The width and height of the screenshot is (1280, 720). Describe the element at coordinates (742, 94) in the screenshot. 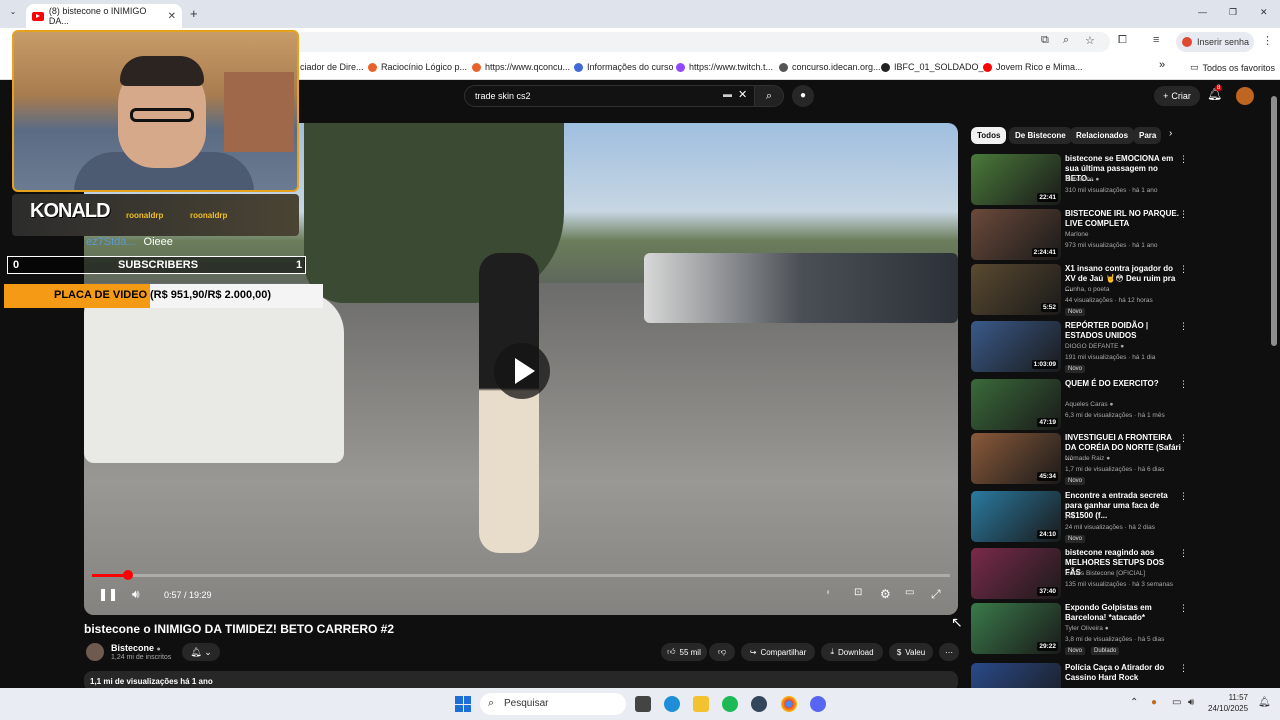

I see `clear-search-icon: ✕` at that location.